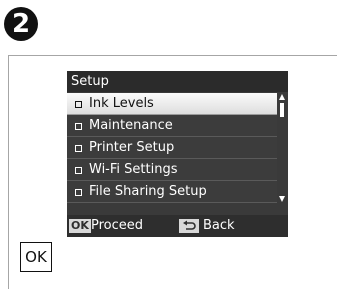 This screenshot has width=338, height=290. I want to click on ok-button: OK, so click(36, 257).